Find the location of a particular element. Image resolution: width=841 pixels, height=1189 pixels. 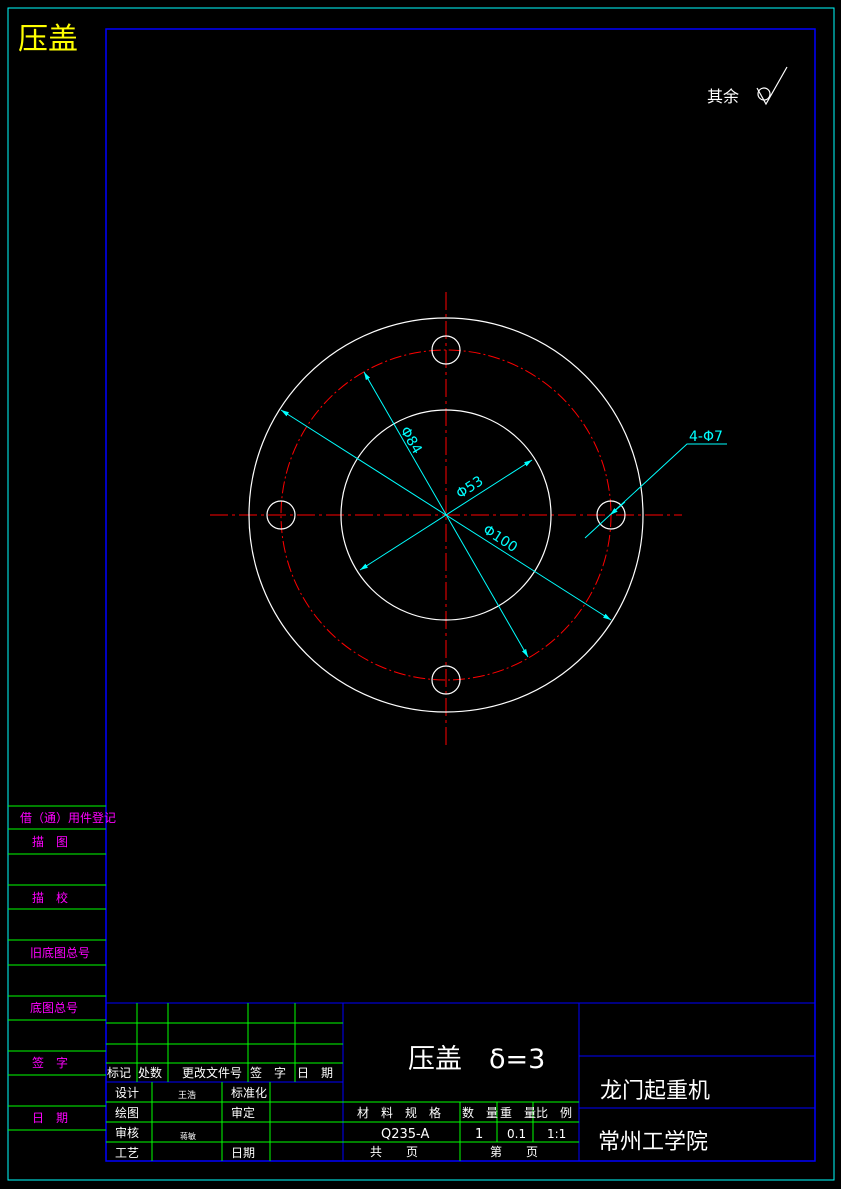

rev-header-date: 日 期 is located at coordinates (315, 1073).